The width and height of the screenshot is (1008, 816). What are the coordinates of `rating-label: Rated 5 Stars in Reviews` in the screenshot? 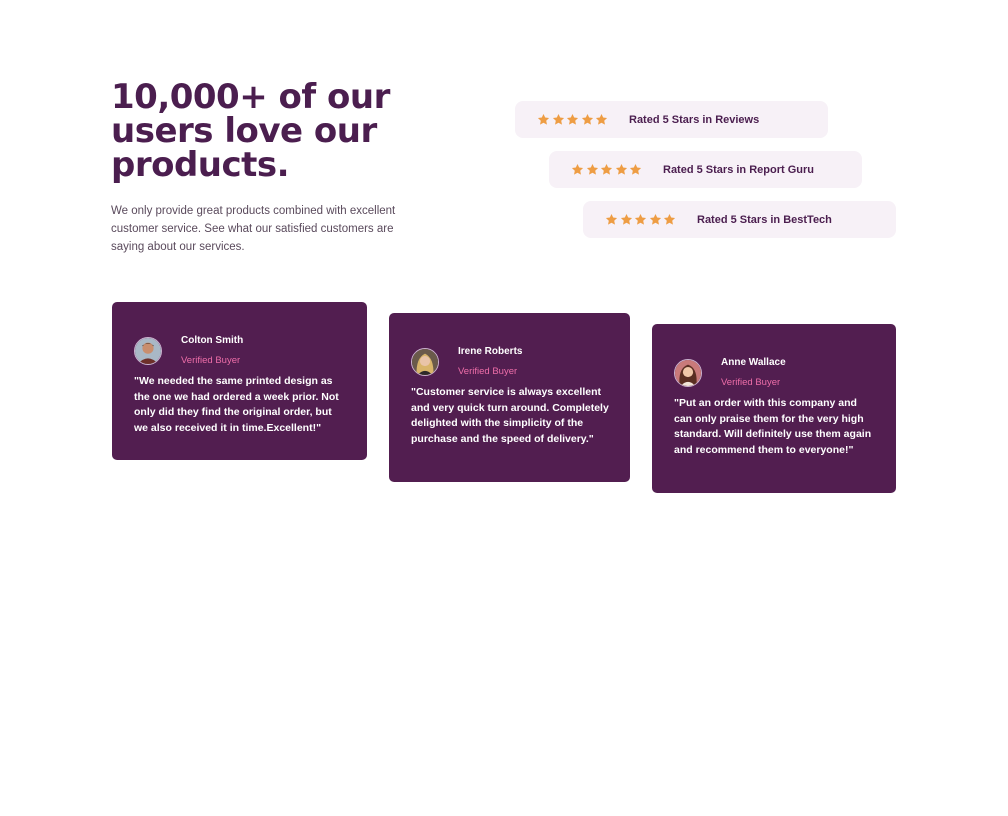 It's located at (694, 119).